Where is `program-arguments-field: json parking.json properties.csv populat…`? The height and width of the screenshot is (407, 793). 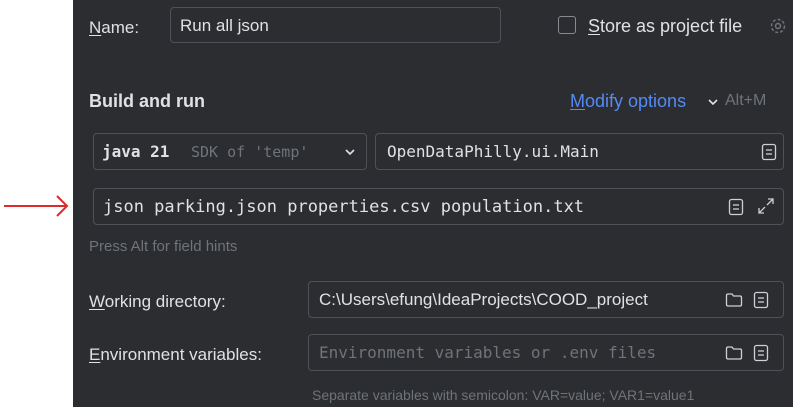 program-arguments-field: json parking.json properties.csv populat… is located at coordinates (438, 206).